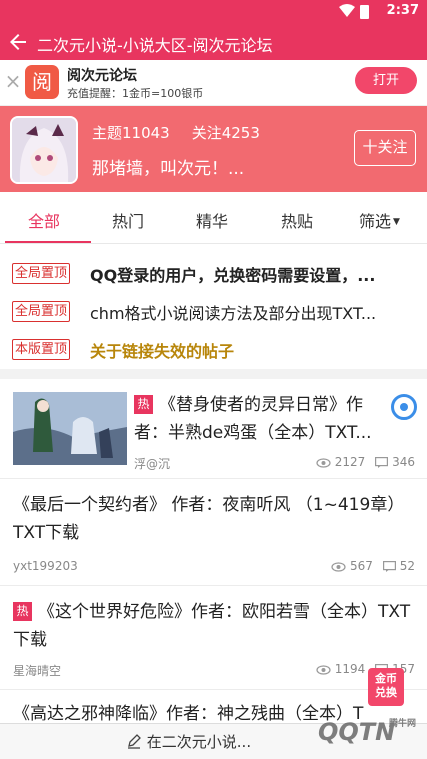 This screenshot has width=427, height=759. I want to click on topic-count: 主题11043, so click(131, 133).